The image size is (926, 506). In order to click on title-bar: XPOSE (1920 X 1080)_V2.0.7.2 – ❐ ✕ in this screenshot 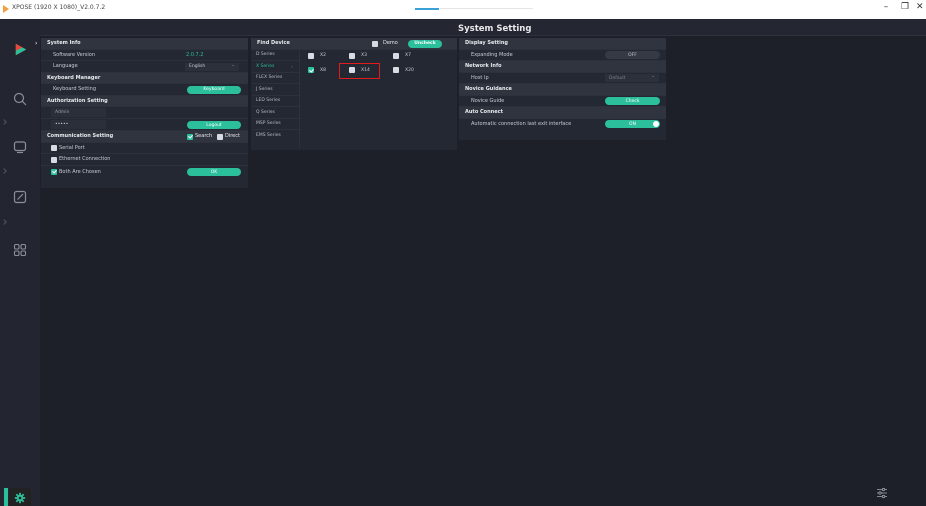, I will do `click(463, 9)`.